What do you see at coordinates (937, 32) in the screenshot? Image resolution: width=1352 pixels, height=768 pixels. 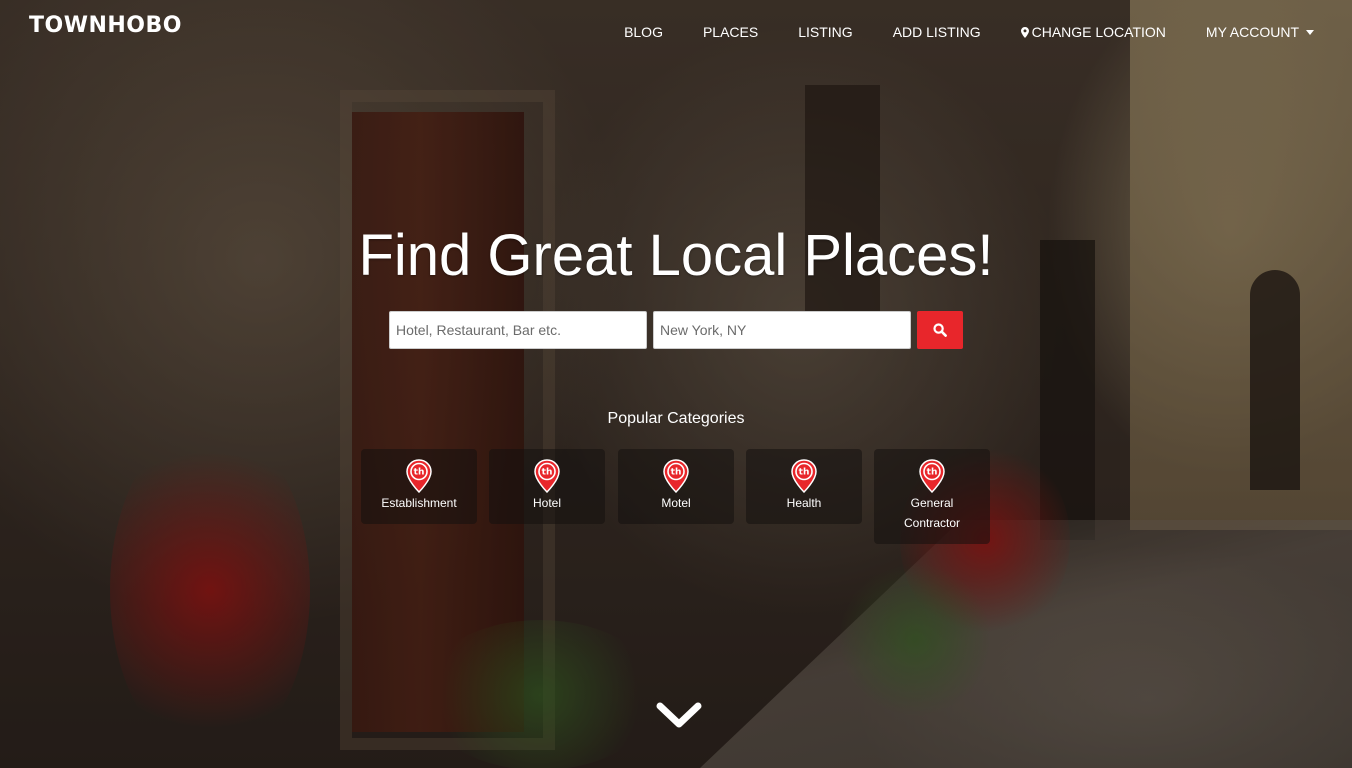 I see `nav-add-listing: ADD LISTING` at bounding box center [937, 32].